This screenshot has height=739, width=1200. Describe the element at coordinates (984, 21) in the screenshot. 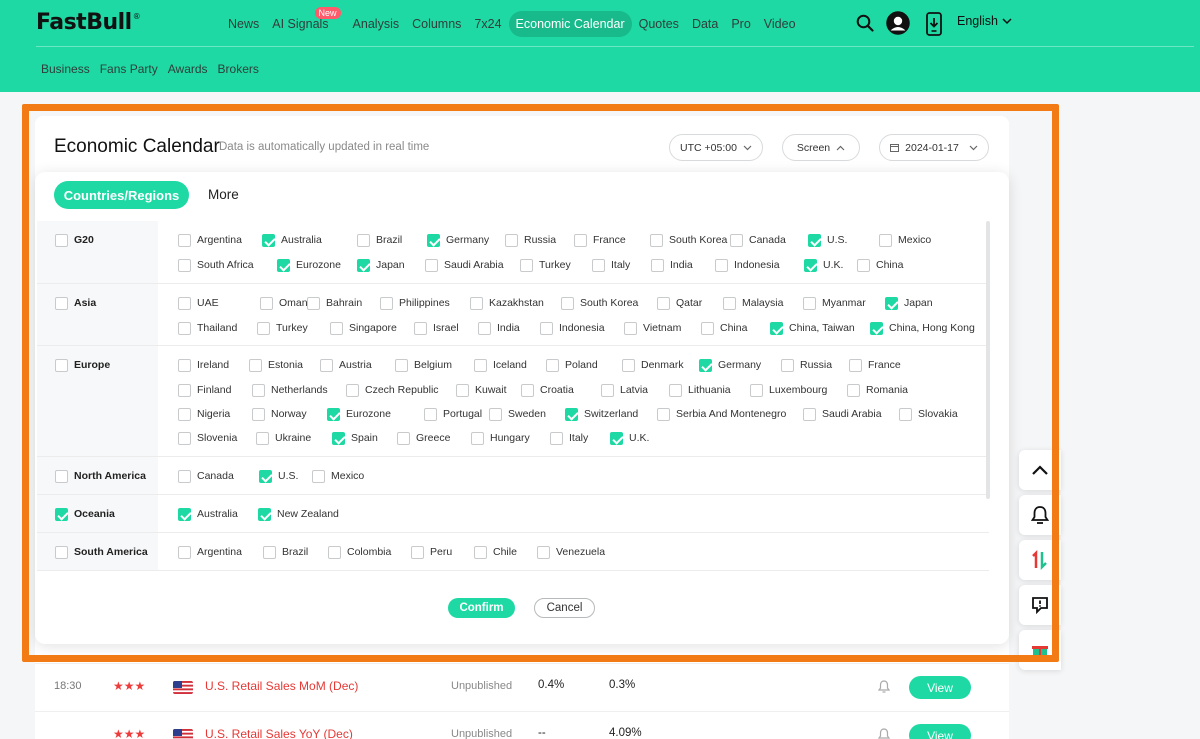

I see `language-selector: English` at that location.